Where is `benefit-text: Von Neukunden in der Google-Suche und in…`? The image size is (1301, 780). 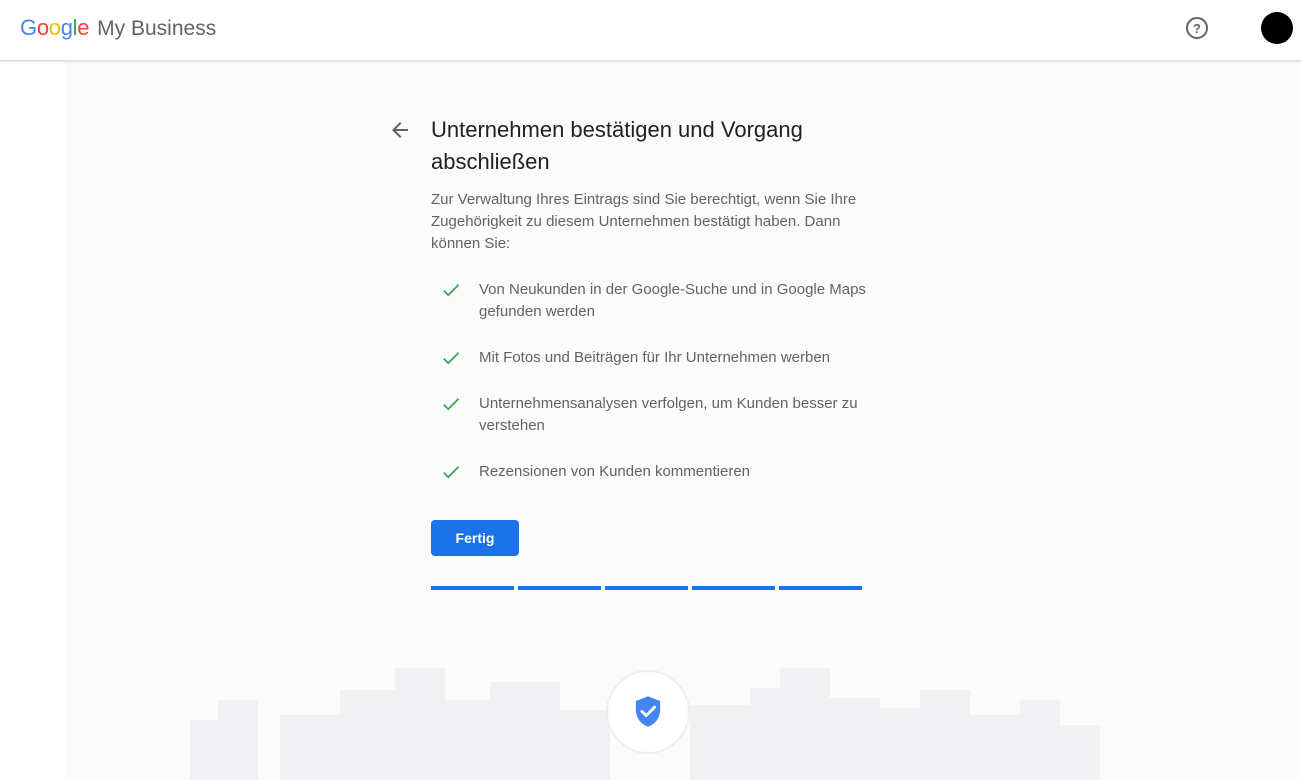 benefit-text: Von Neukunden in der Google-Suche und in… is located at coordinates (672, 300).